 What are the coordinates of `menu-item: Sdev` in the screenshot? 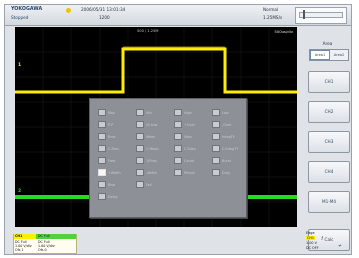 It's located at (183, 136).